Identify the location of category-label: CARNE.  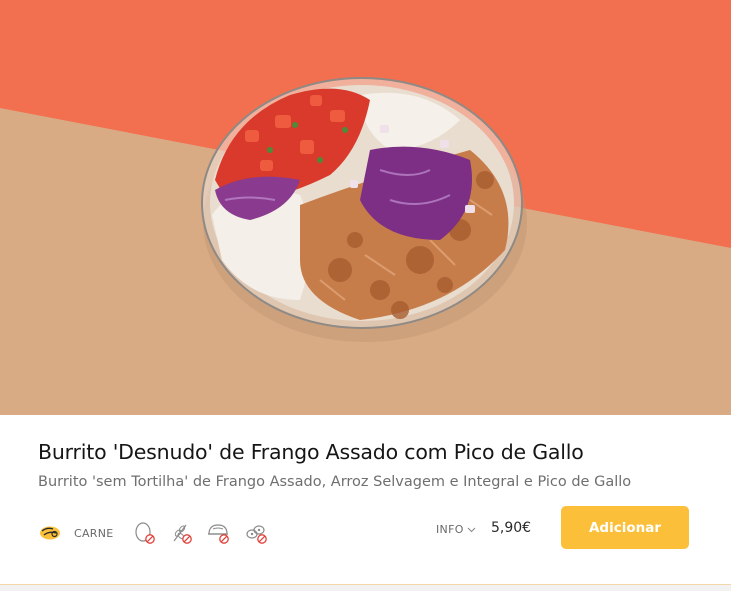
(94, 533).